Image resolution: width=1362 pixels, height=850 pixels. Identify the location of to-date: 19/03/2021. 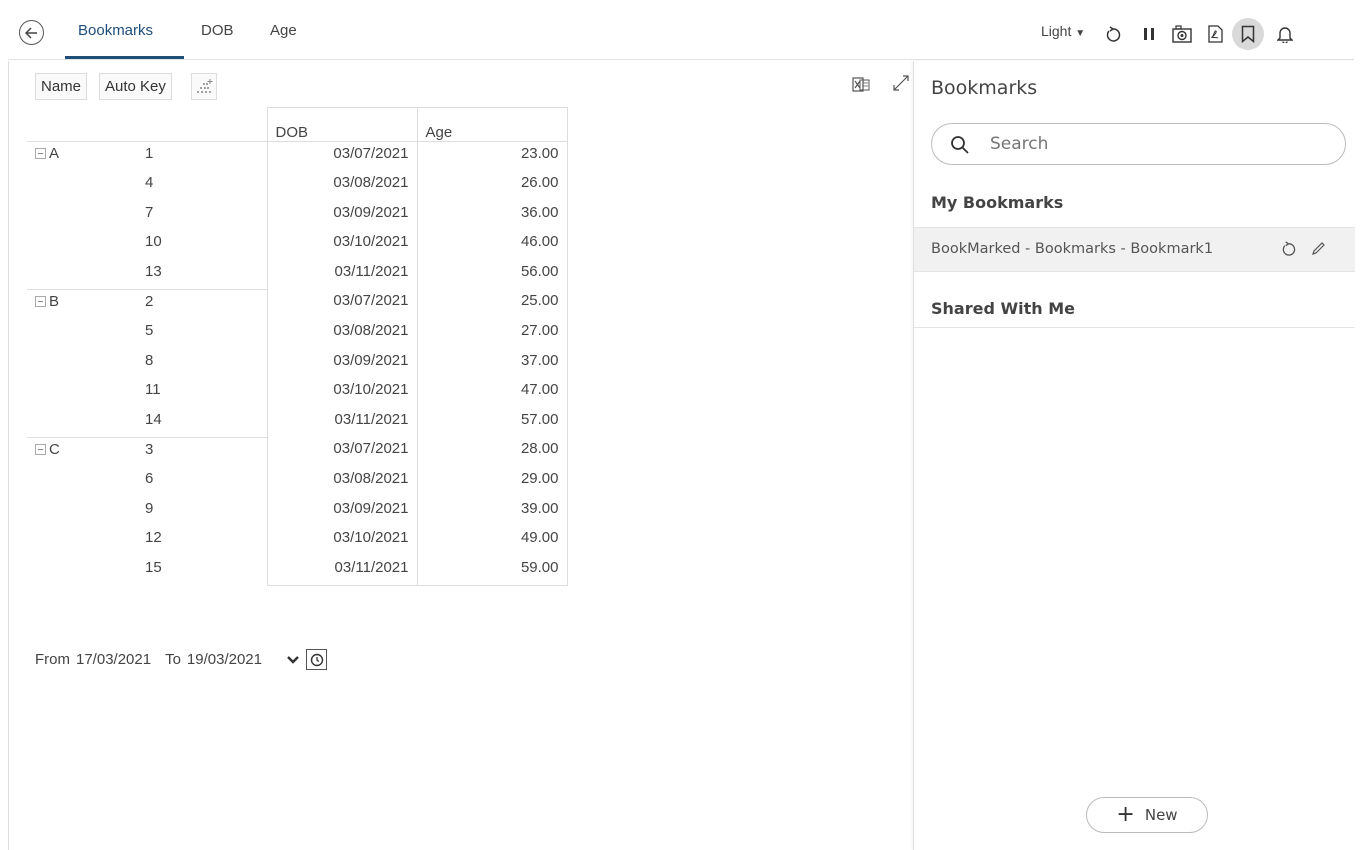
(224, 659).